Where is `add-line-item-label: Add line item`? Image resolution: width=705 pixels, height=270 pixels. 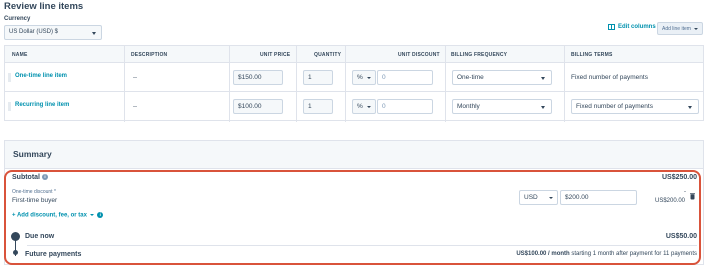 add-line-item-label: Add line item is located at coordinates (676, 29).